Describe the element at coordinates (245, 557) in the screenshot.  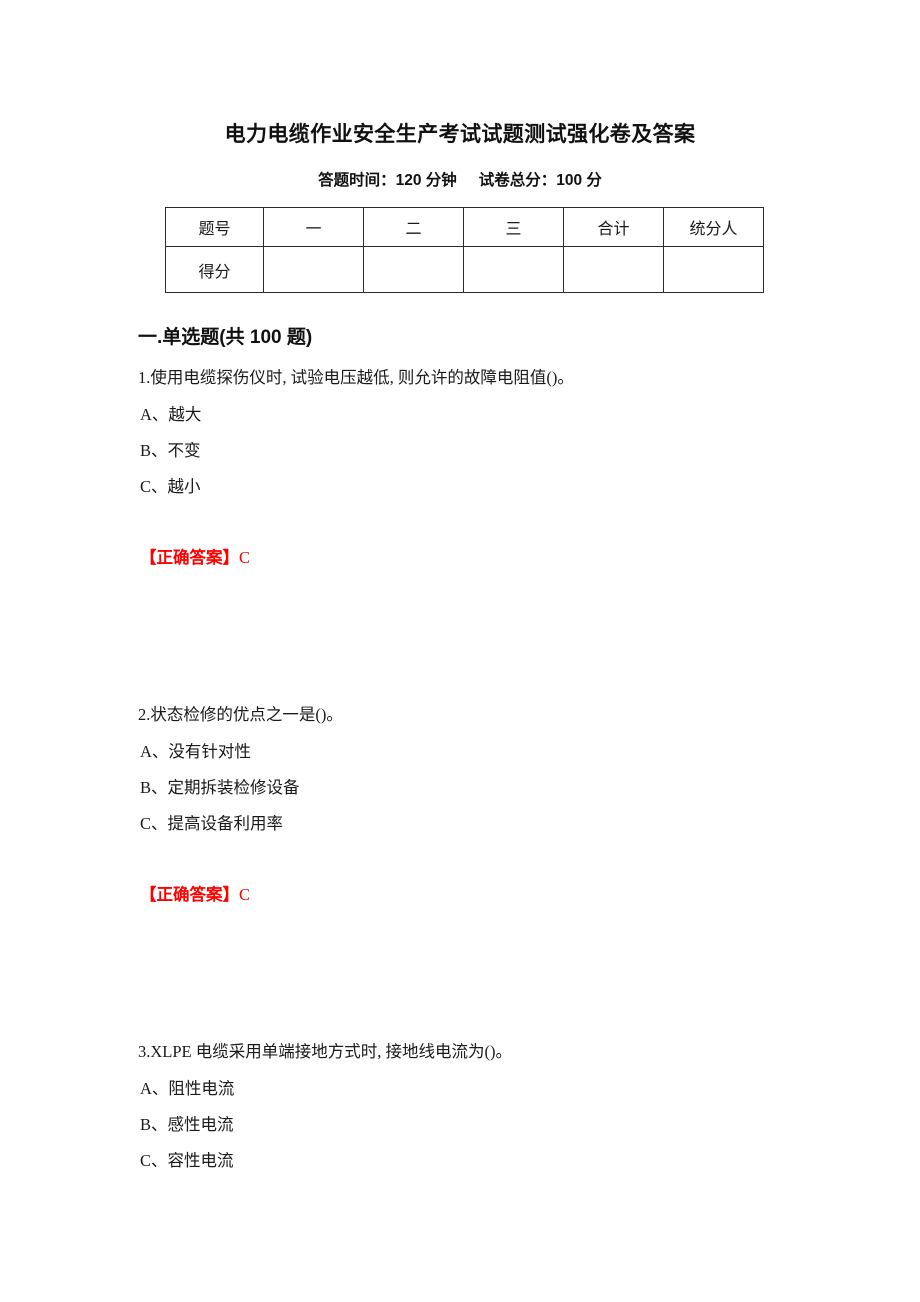
I see `answer-value-1: C` at that location.